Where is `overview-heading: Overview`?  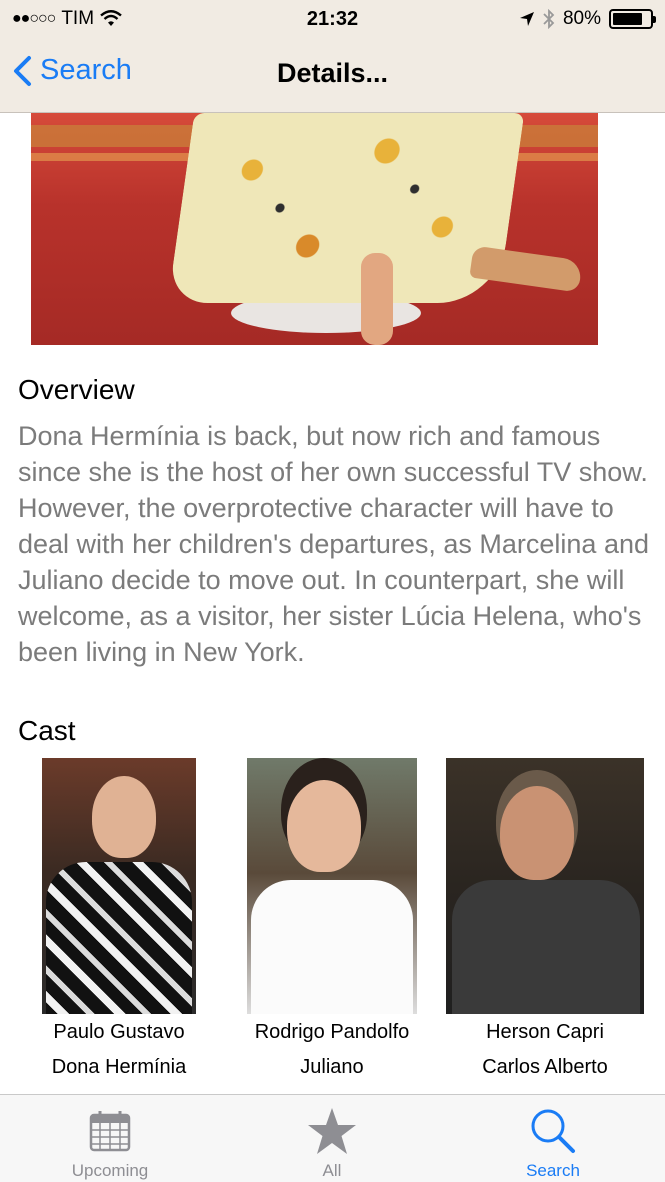 overview-heading: Overview is located at coordinates (76, 389).